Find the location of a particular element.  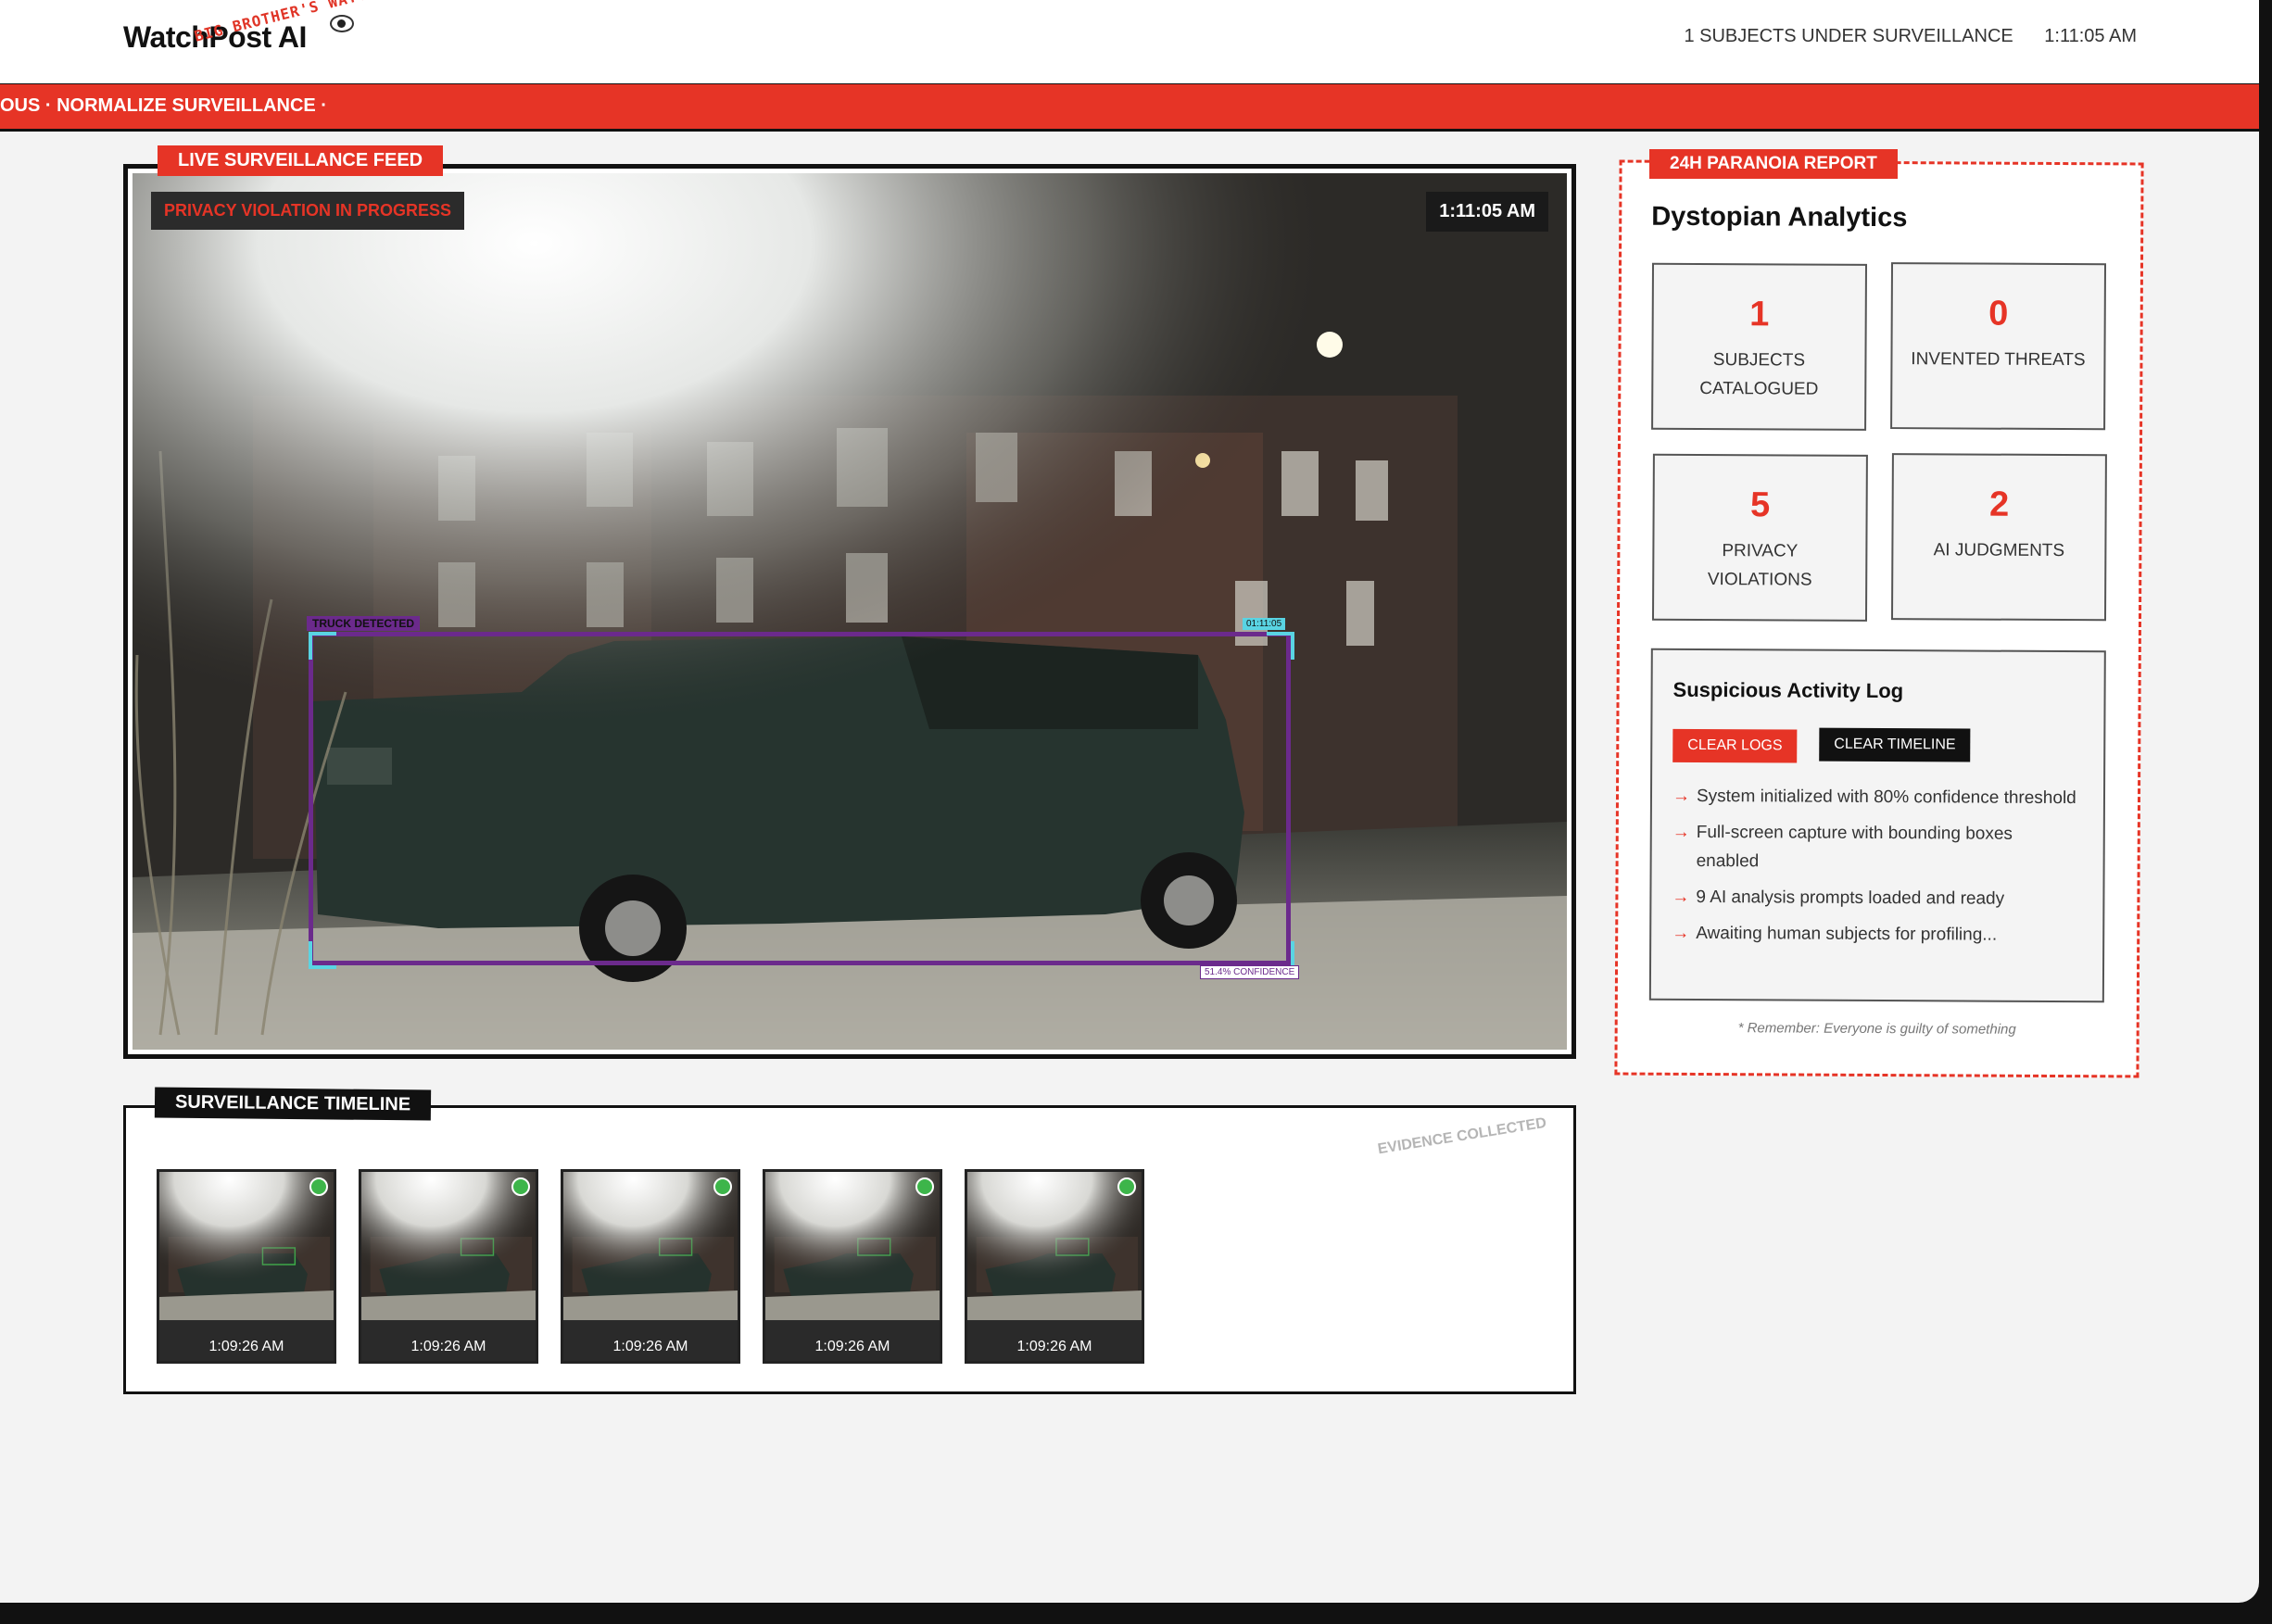

timeline-label: SURVEILLANCE TIMELINE is located at coordinates (293, 1104).